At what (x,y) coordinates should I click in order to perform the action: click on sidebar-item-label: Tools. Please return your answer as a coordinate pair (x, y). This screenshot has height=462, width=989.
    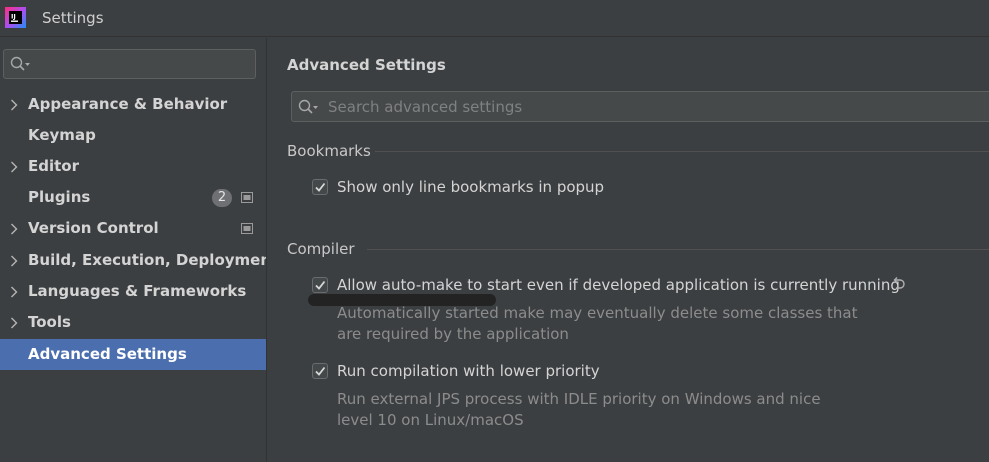
    Looking at the image, I should click on (49, 322).